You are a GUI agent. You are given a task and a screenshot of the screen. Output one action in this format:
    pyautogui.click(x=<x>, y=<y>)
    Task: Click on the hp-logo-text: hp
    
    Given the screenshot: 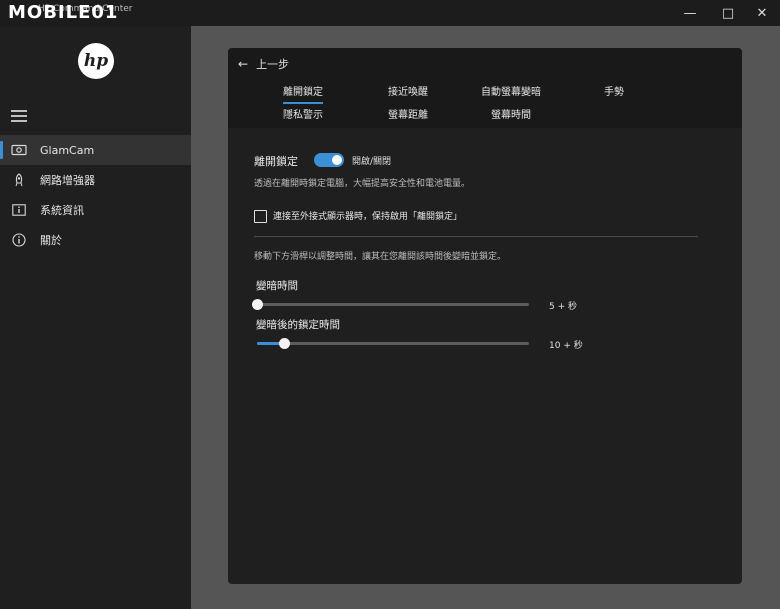 What is the action you would take?
    pyautogui.click(x=96, y=61)
    